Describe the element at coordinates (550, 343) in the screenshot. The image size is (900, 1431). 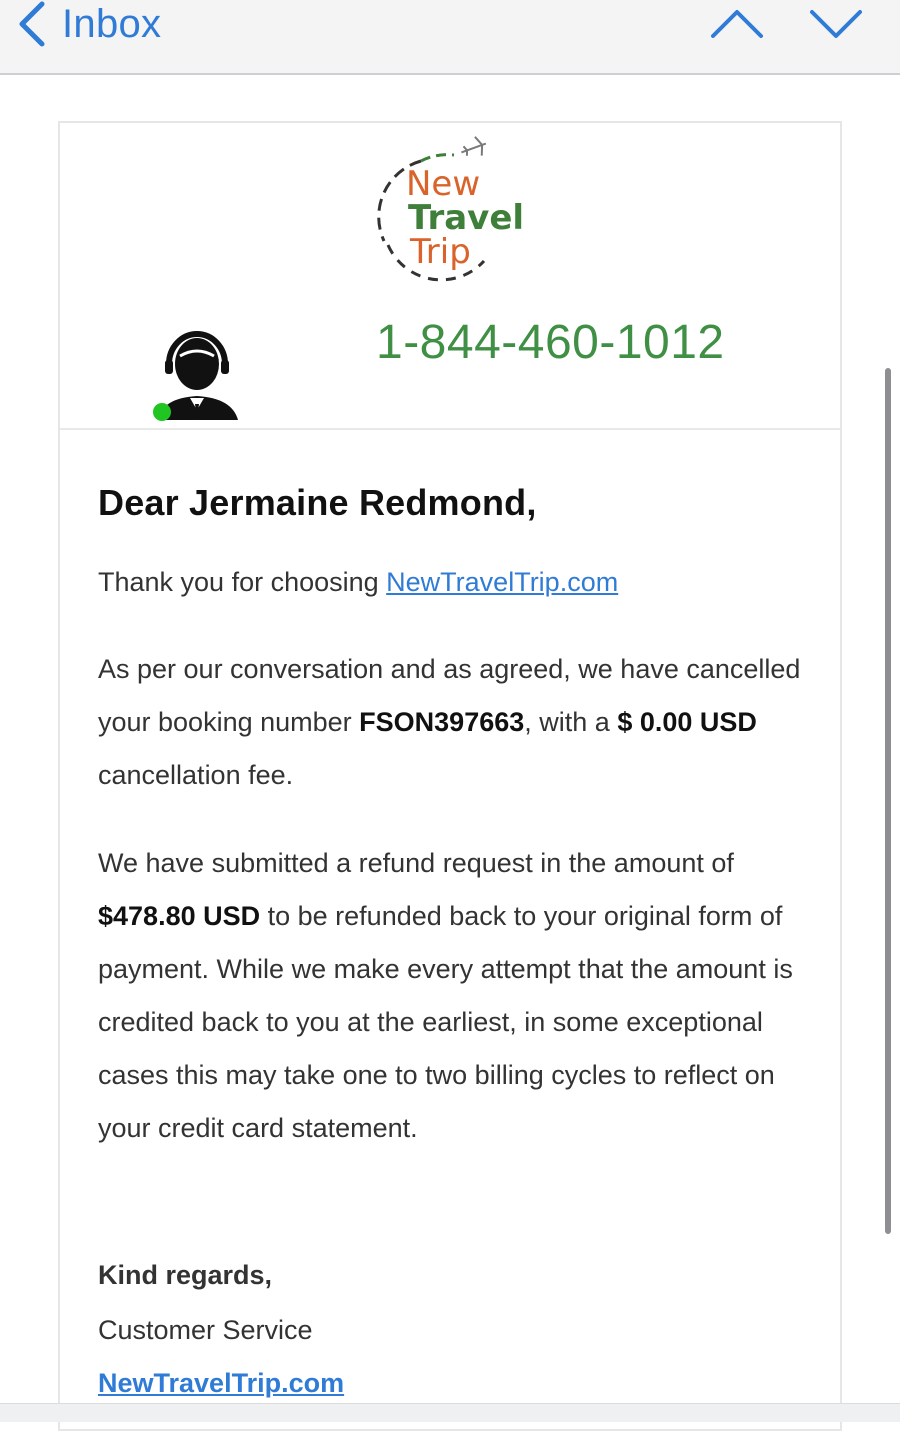
I see `phone-number: 1-844-460-1012` at that location.